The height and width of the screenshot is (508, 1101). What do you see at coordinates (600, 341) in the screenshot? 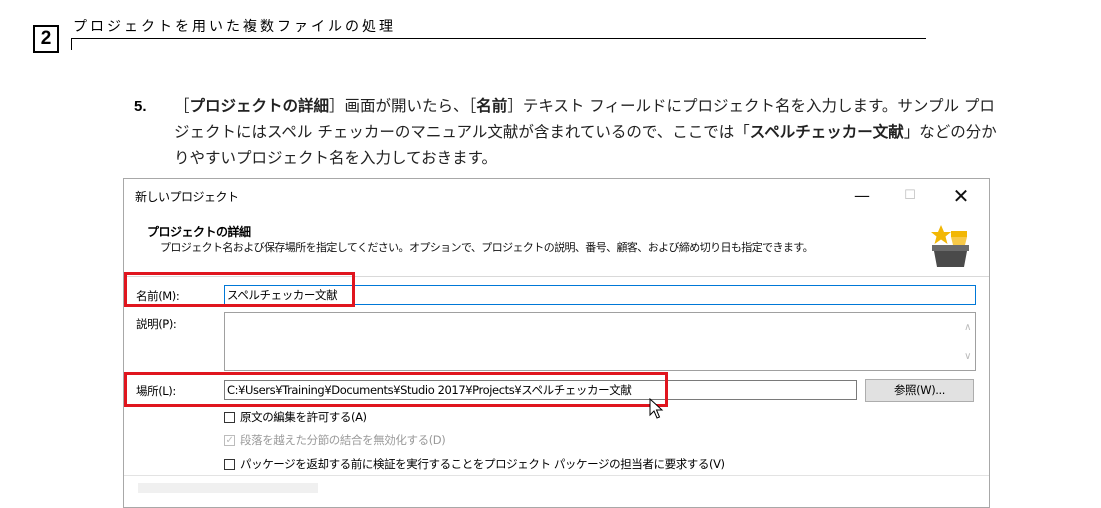
I see `project-description-input: ∧ ∨` at bounding box center [600, 341].